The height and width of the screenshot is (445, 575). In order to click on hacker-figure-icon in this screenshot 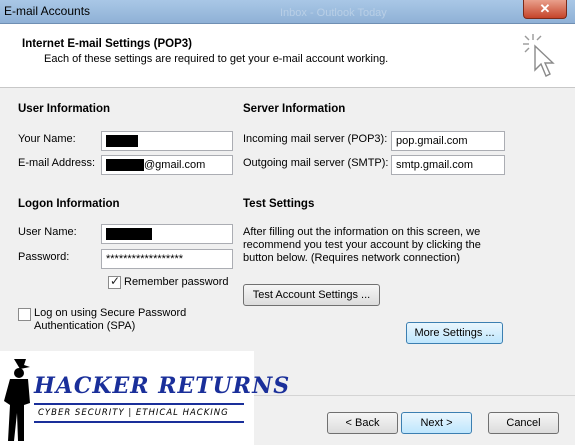, I will do `click(17, 400)`.